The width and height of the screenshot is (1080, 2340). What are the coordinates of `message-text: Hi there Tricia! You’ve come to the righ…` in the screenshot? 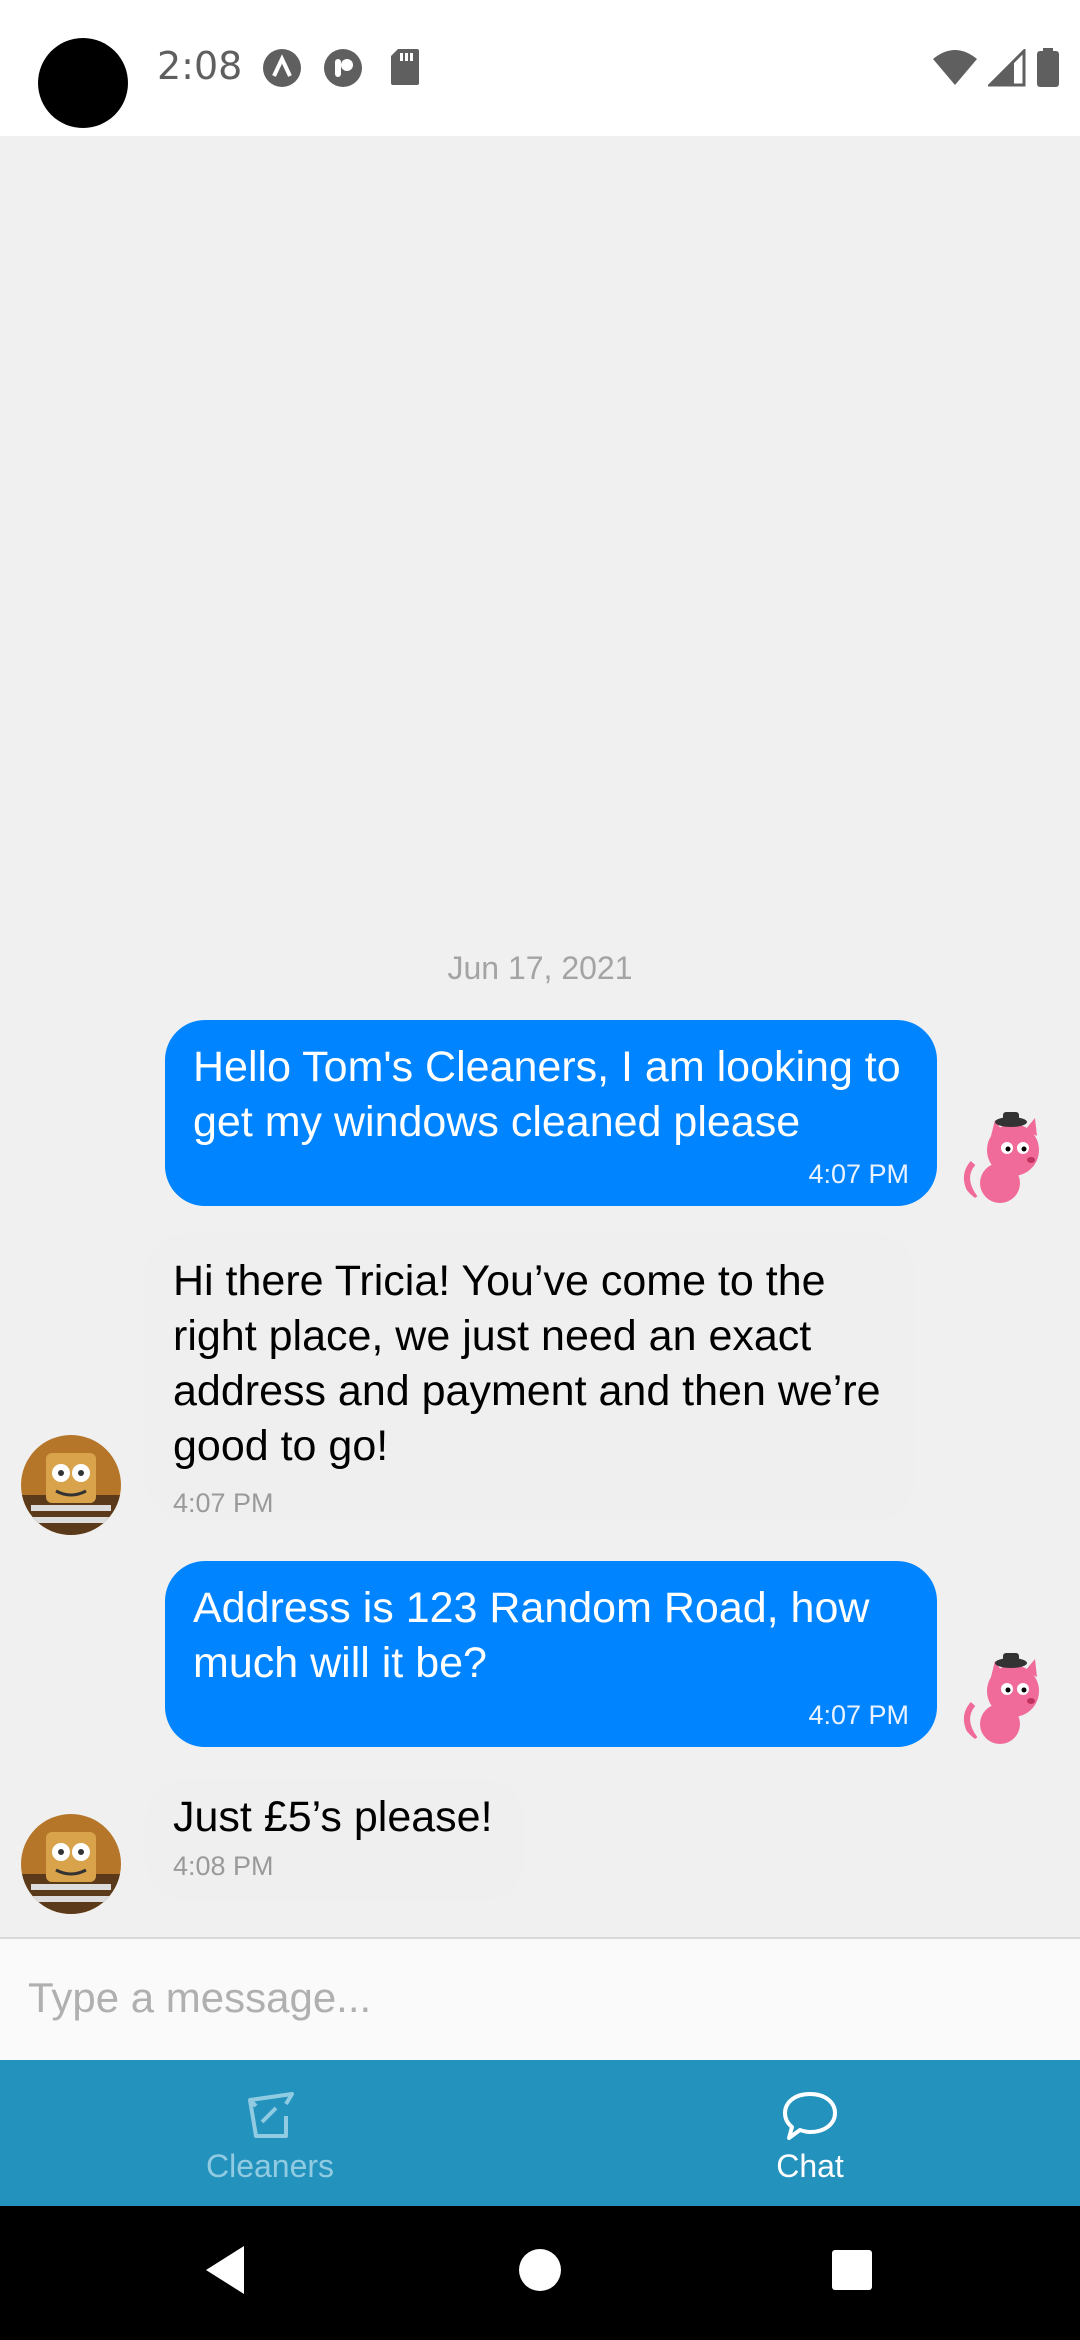 It's located at (527, 1363).